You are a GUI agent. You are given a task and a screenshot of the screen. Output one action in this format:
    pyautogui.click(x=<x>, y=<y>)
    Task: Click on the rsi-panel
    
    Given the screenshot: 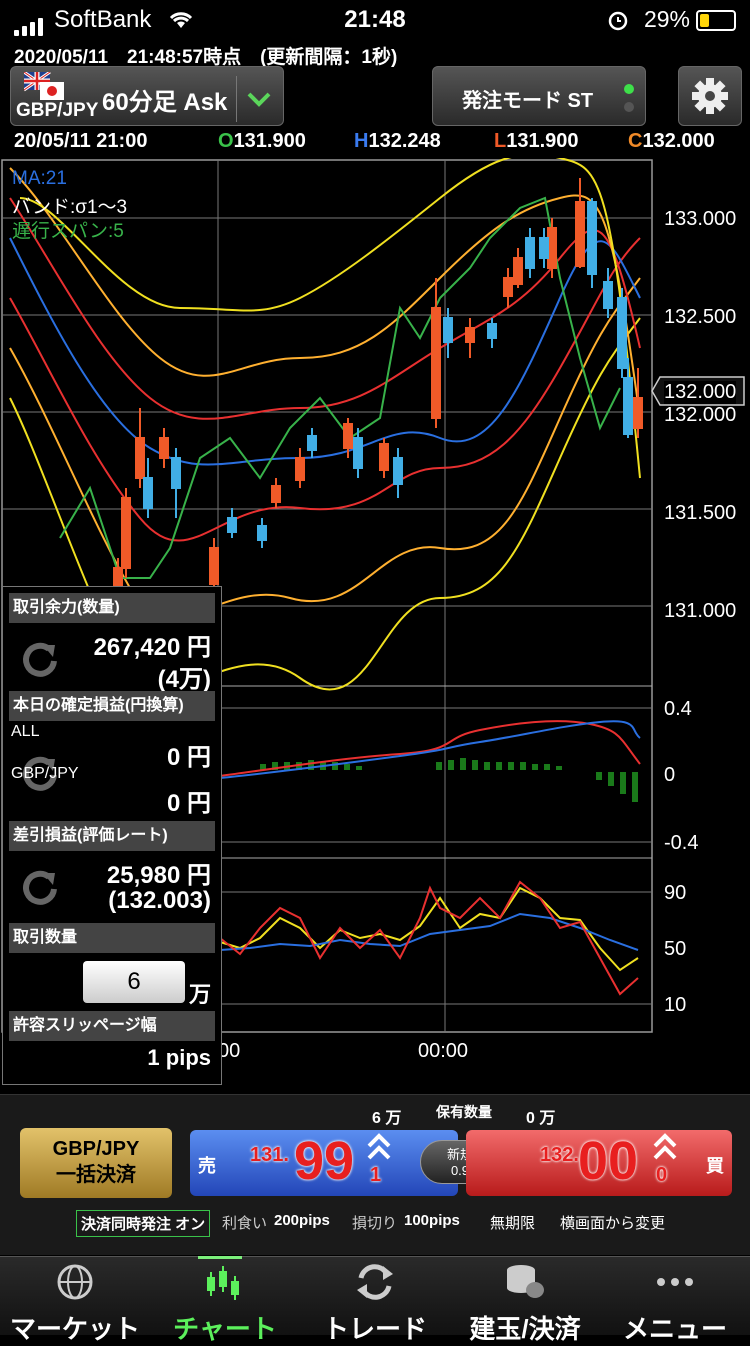 What is the action you would take?
    pyautogui.click(x=429, y=938)
    